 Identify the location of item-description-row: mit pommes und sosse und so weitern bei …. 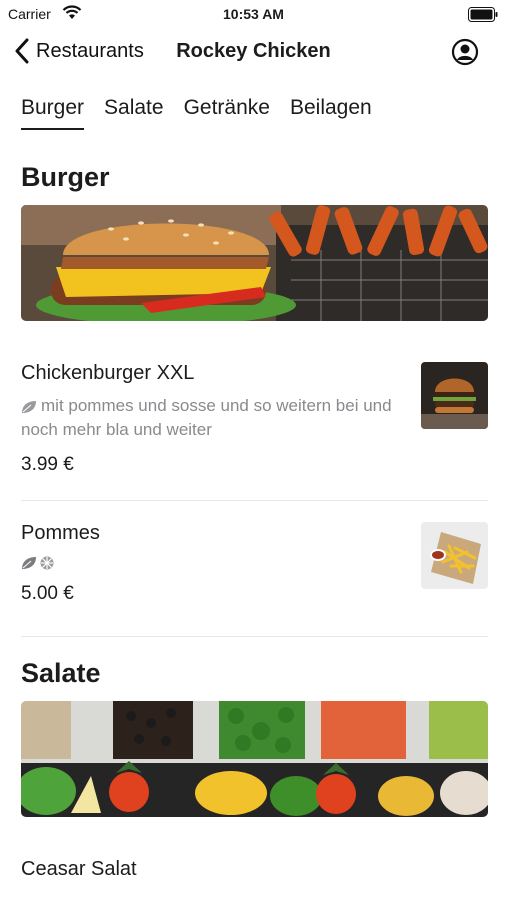
(211, 418).